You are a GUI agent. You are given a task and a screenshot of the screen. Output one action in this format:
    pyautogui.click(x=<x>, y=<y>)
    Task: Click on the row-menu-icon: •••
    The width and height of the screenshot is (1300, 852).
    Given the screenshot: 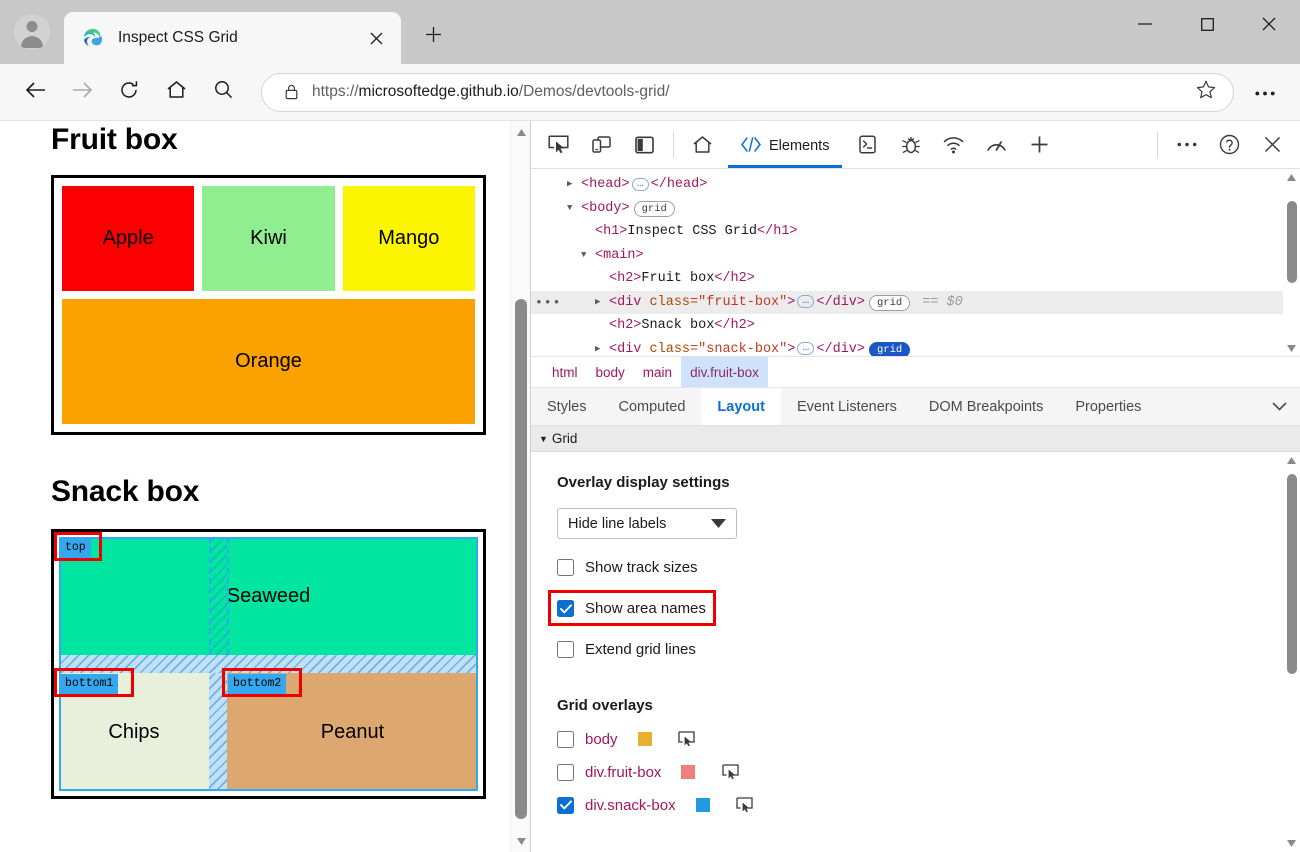 What is the action you would take?
    pyautogui.click(x=548, y=303)
    